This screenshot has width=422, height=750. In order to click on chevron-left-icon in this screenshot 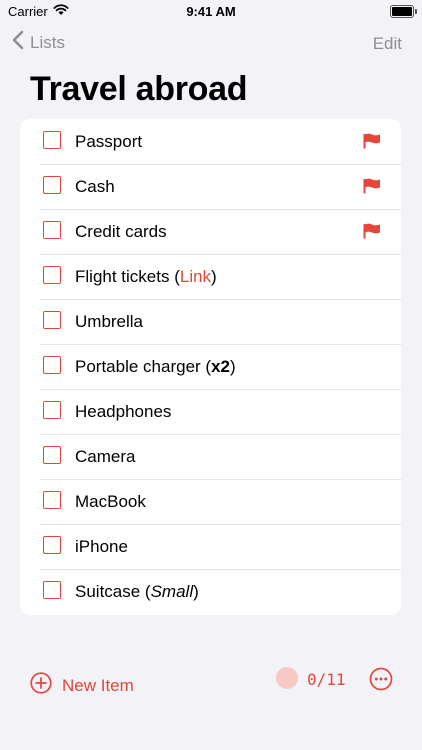, I will do `click(18, 42)`.